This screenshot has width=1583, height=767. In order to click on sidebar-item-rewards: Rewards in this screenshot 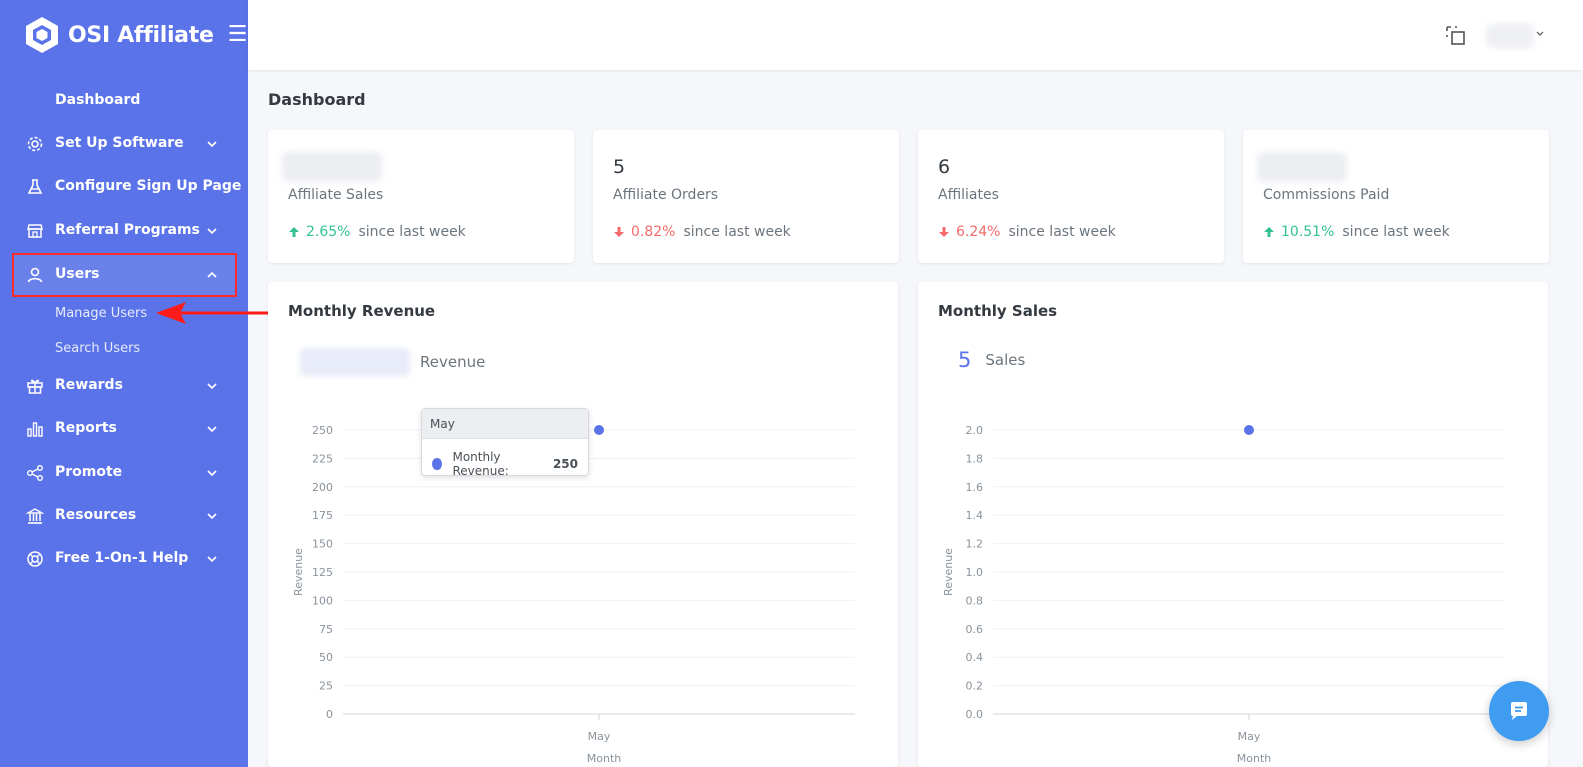, I will do `click(124, 385)`.